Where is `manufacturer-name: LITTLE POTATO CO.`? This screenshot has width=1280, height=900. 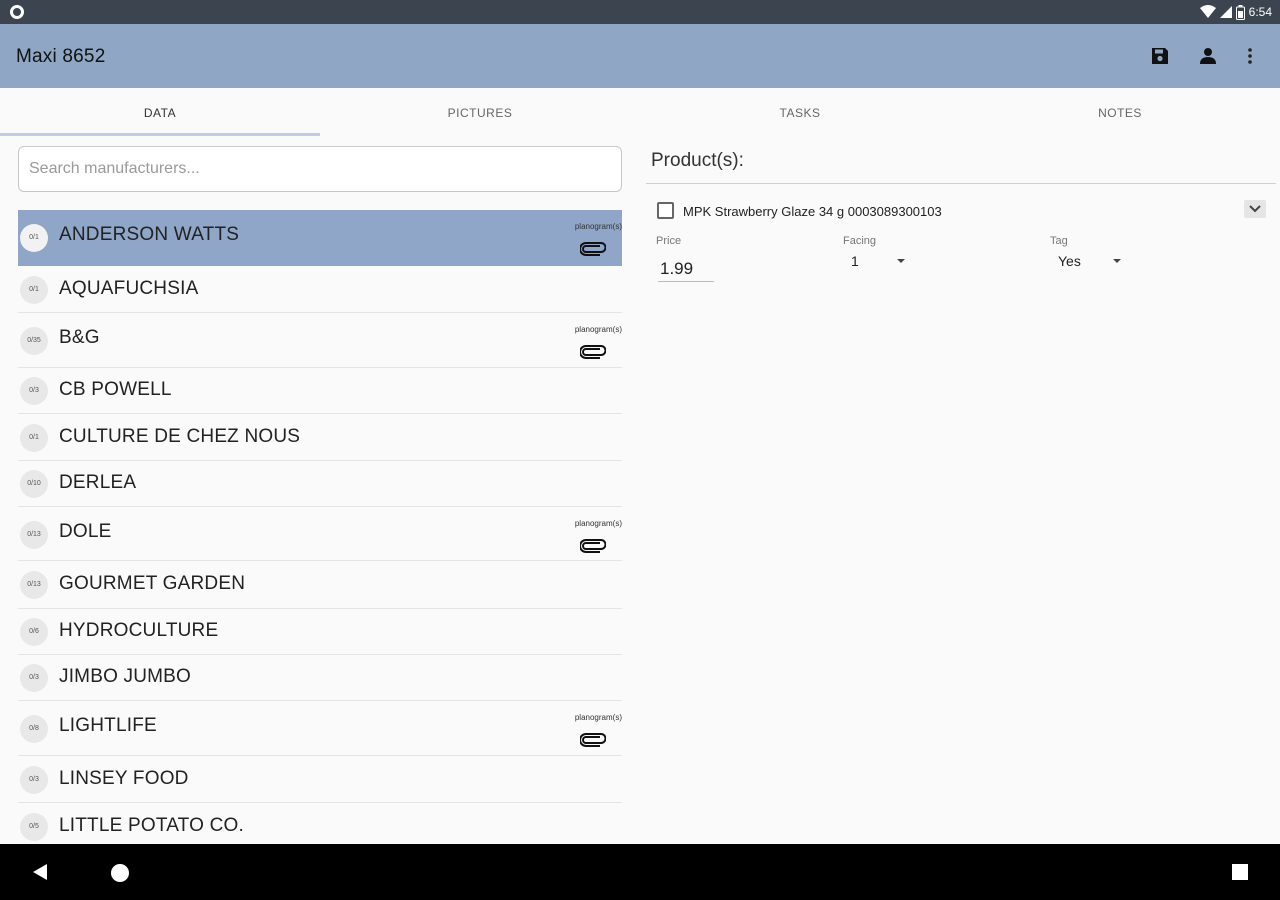 manufacturer-name: LITTLE POTATO CO. is located at coordinates (151, 825).